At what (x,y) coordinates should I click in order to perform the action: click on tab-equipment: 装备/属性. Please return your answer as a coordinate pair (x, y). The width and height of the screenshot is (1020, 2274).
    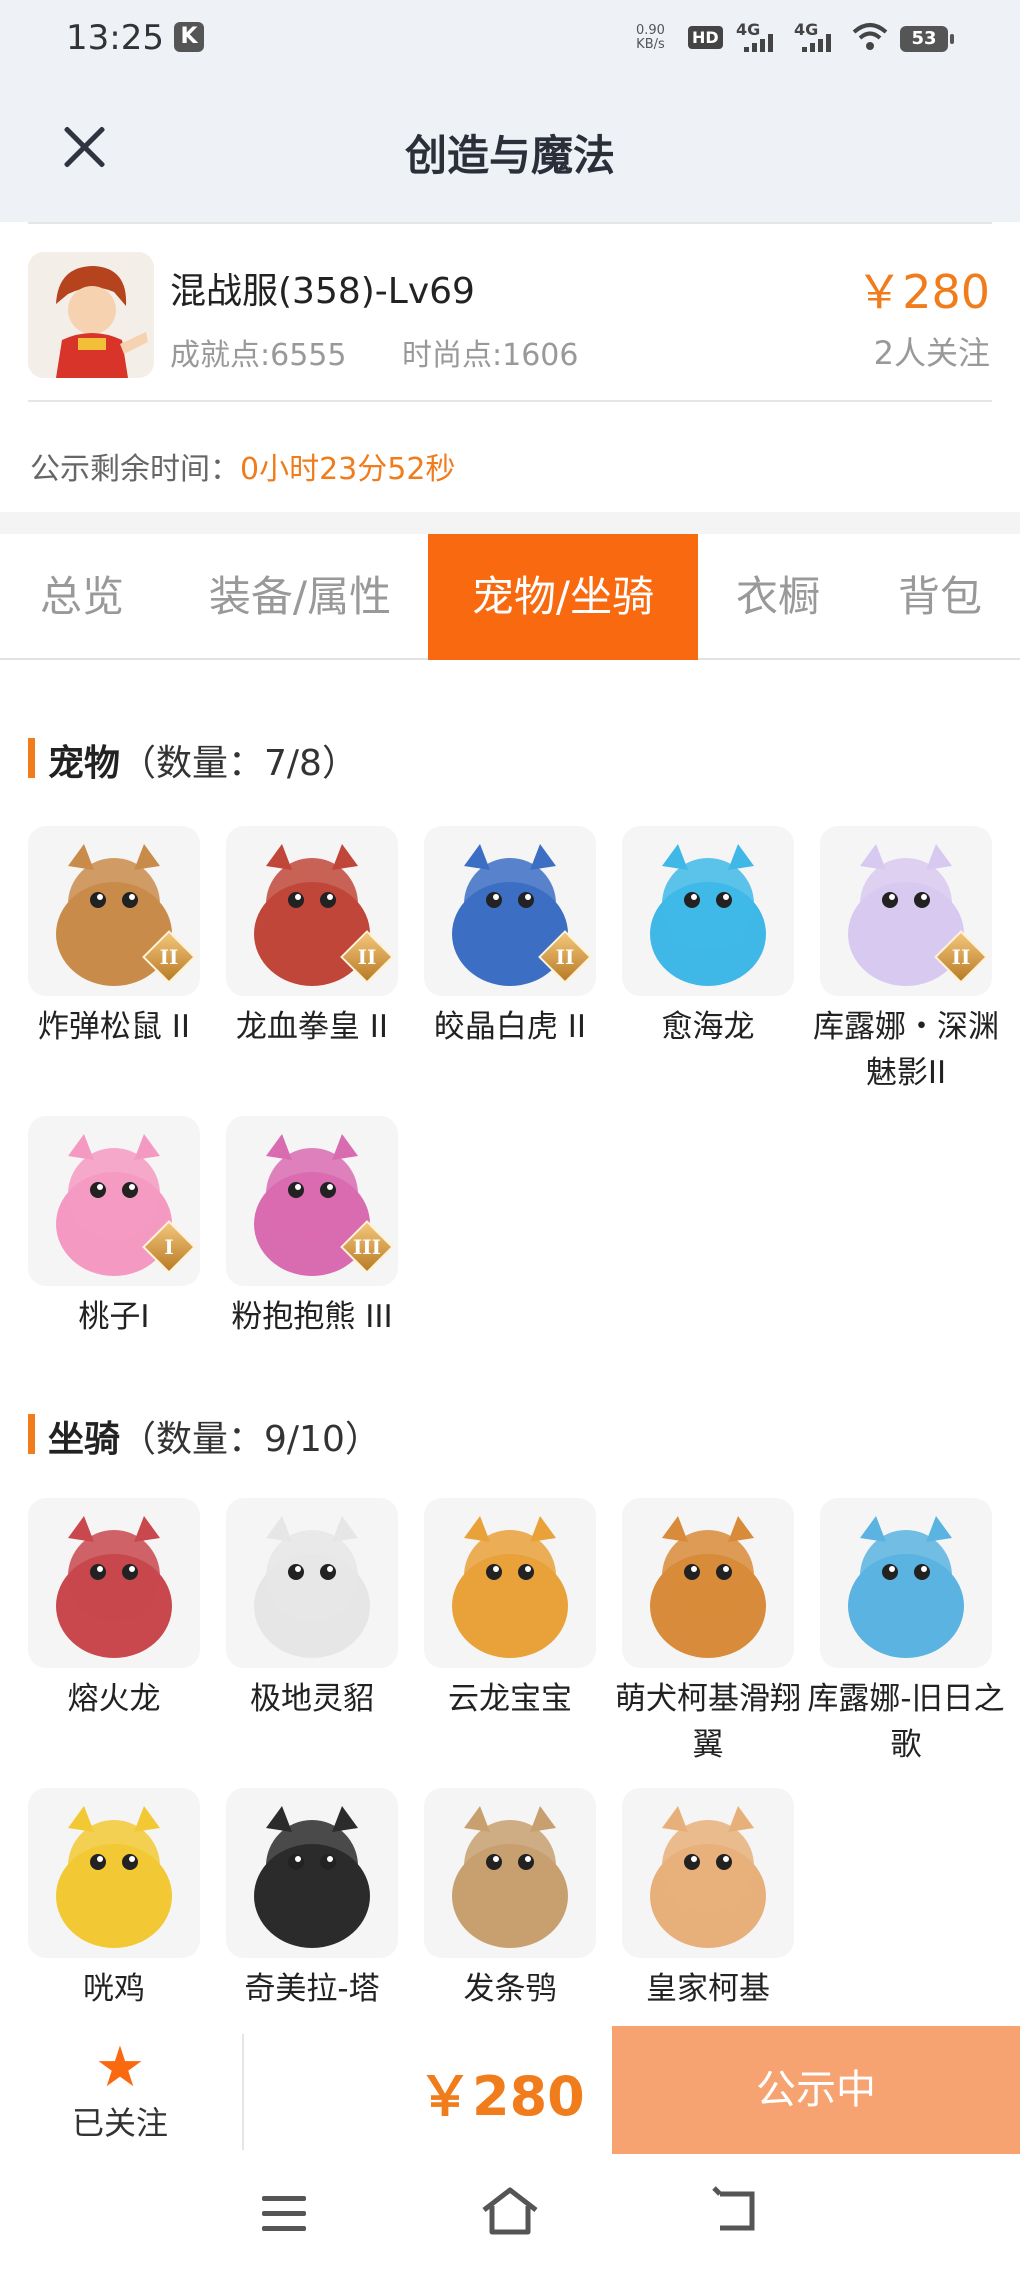
    Looking at the image, I should click on (300, 597).